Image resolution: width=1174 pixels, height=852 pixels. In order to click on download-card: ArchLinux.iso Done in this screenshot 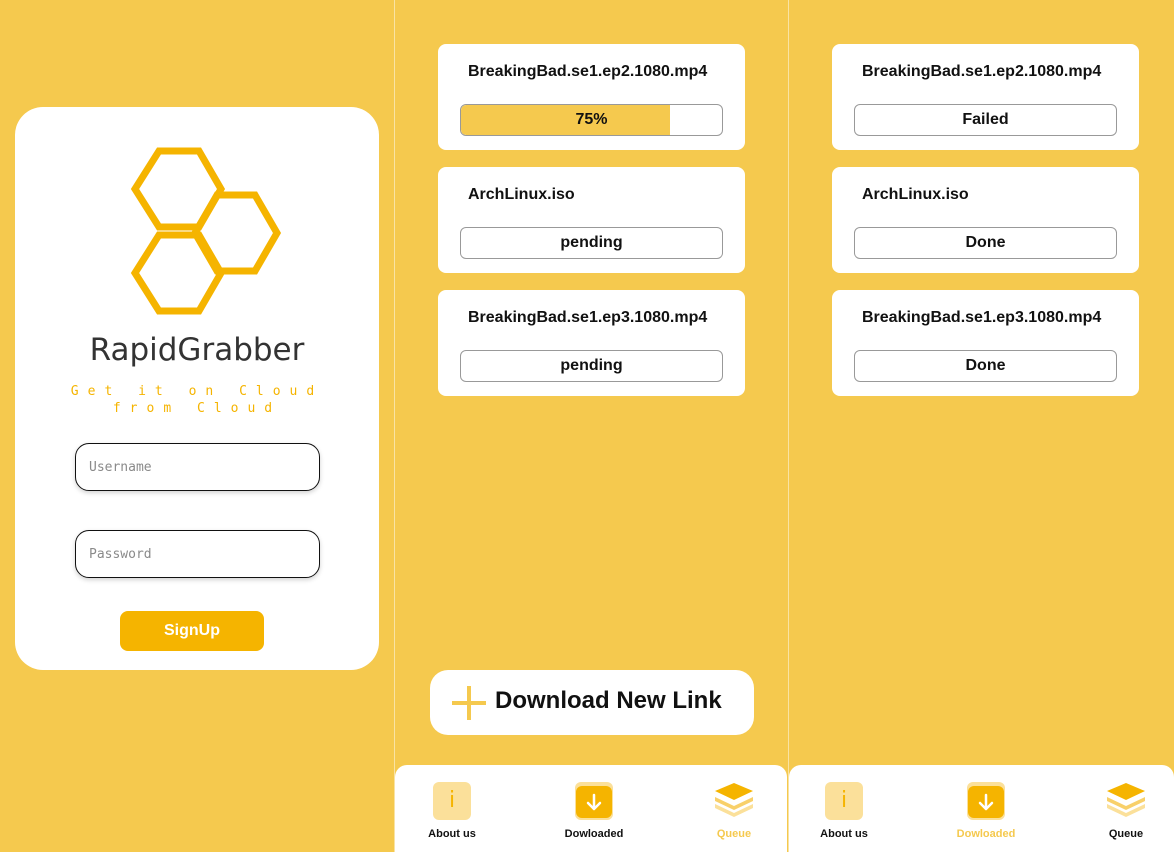, I will do `click(985, 220)`.